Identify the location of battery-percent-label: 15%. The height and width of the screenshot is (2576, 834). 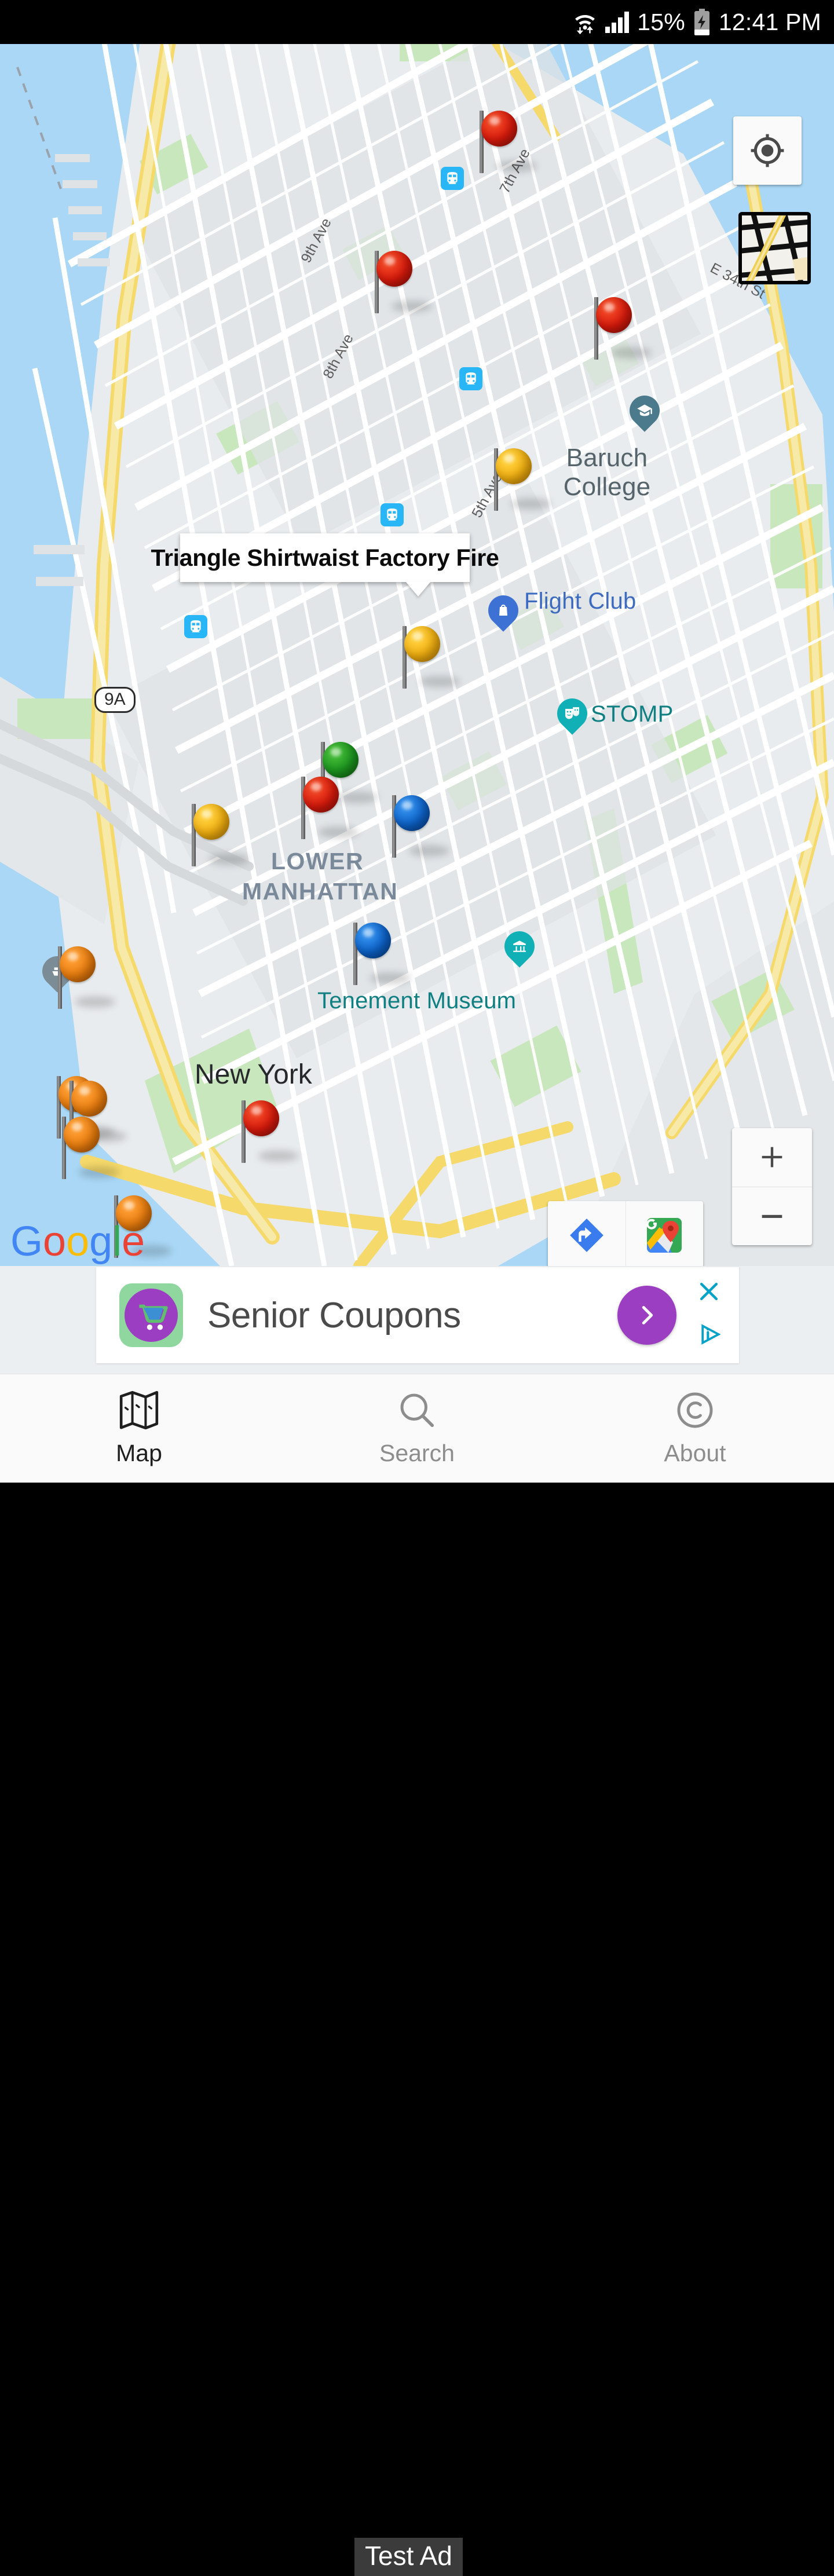
(661, 21).